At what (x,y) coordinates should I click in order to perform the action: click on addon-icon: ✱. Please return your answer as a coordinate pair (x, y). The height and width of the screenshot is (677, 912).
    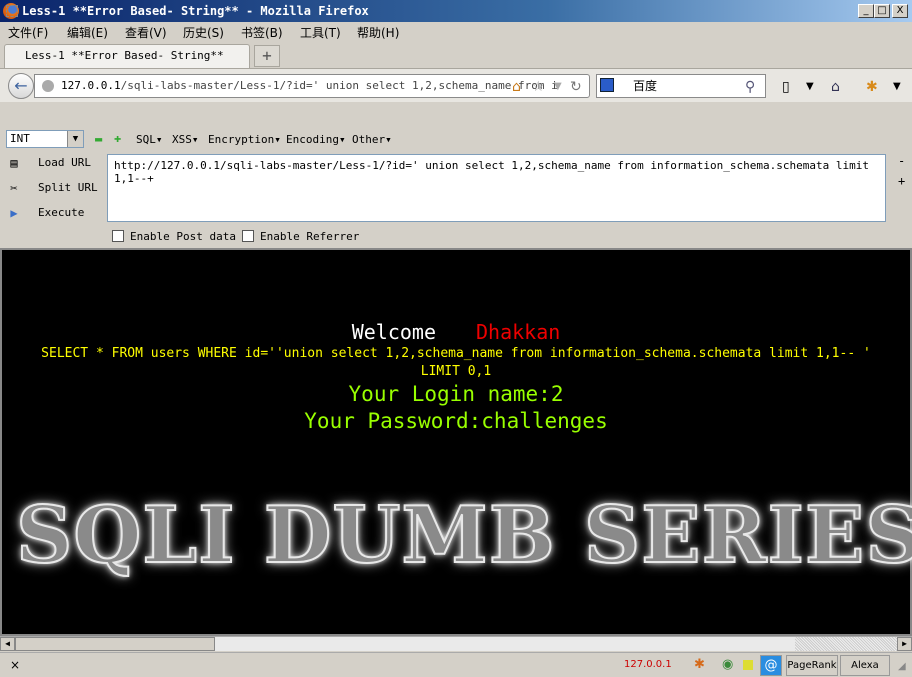
    Looking at the image, I should click on (872, 87).